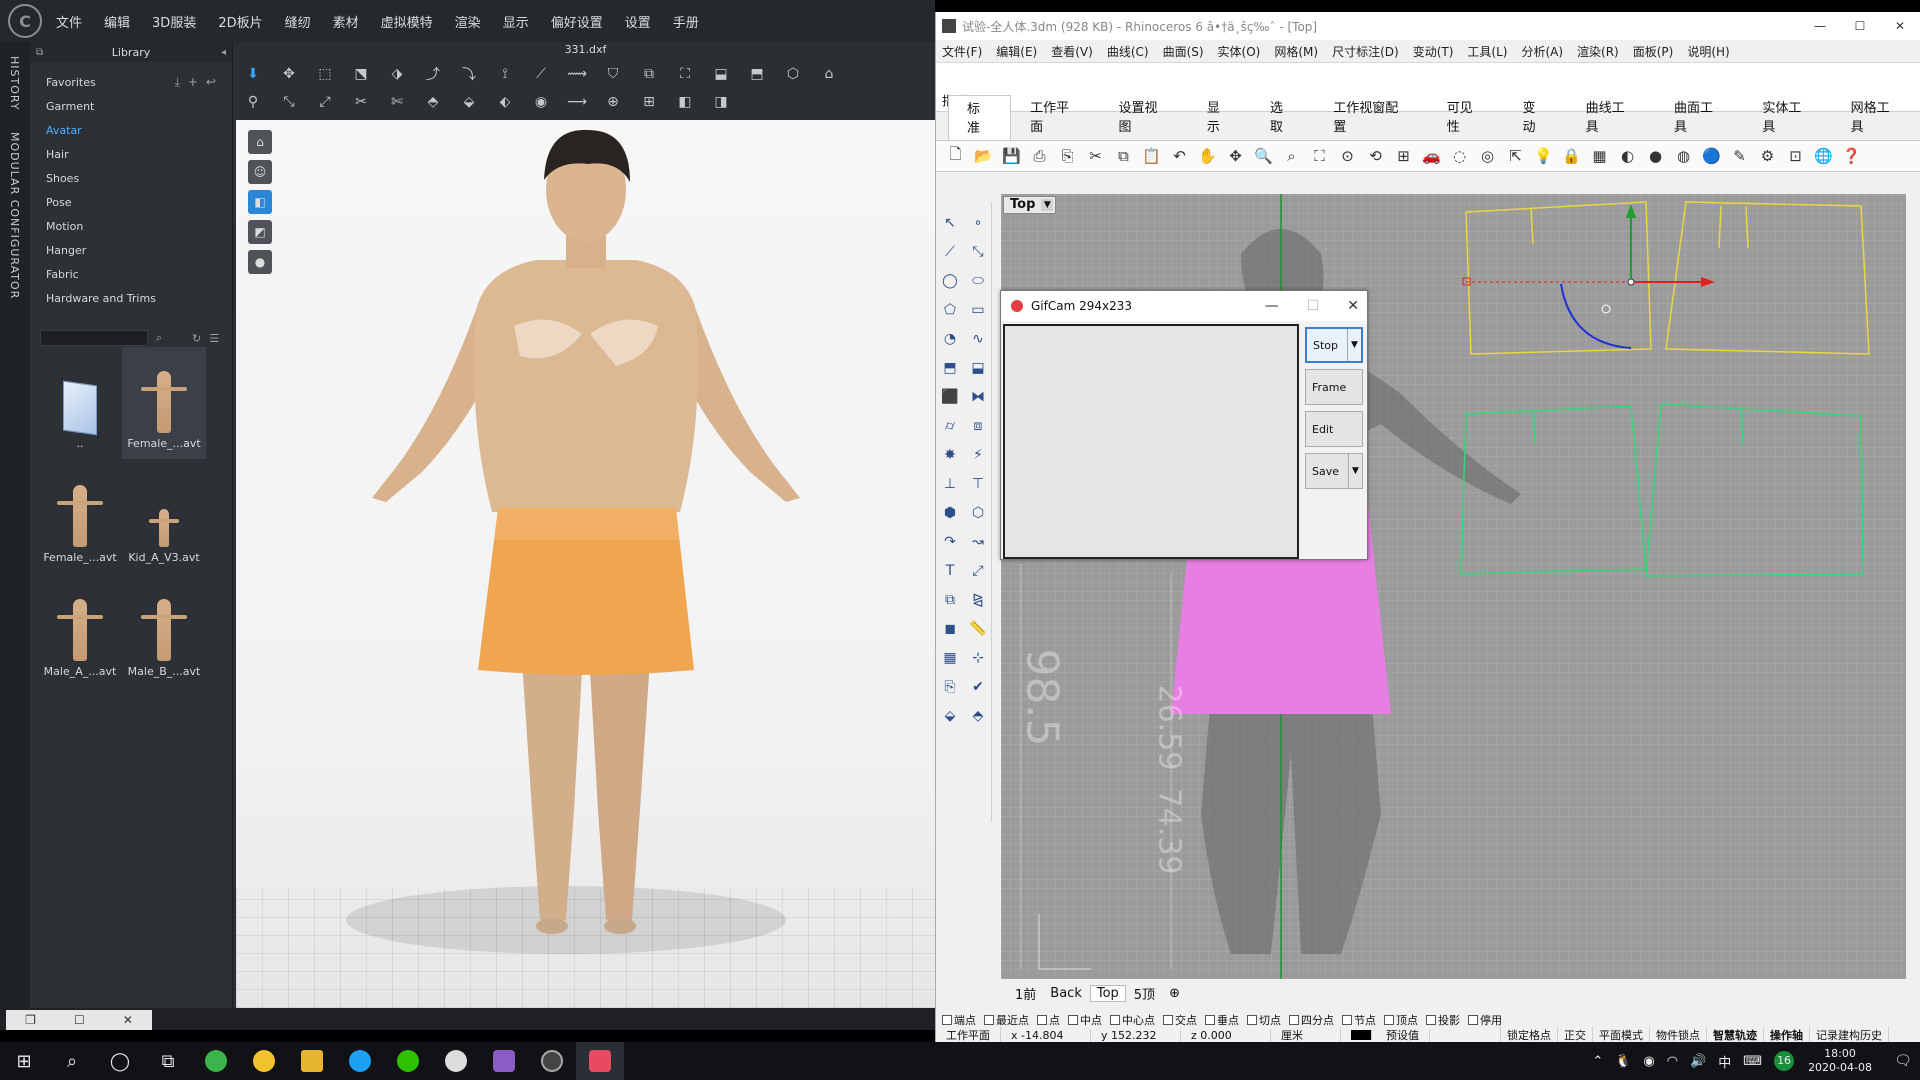  Describe the element at coordinates (978, 338) in the screenshot. I see `curve-icon: ∿` at that location.